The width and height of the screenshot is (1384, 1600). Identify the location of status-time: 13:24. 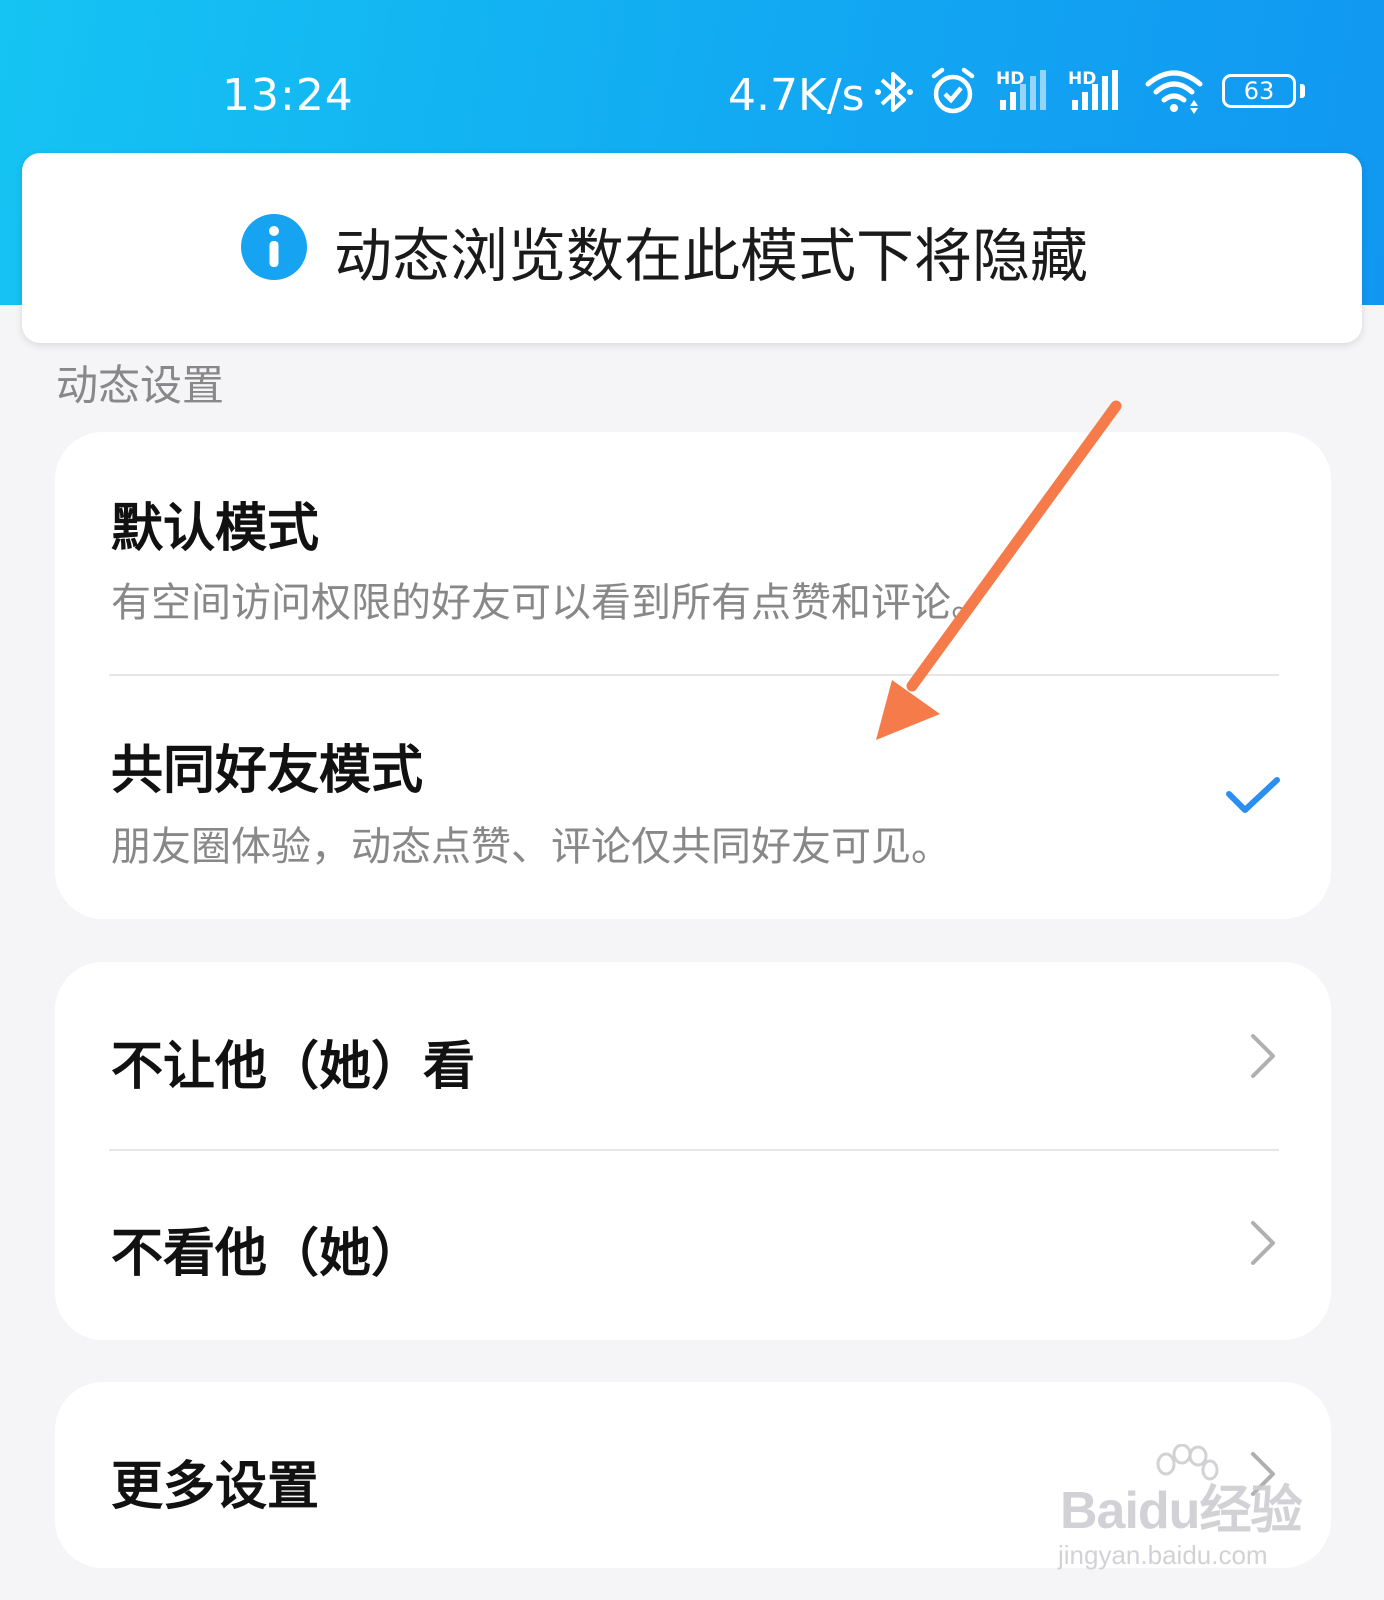
(288, 95).